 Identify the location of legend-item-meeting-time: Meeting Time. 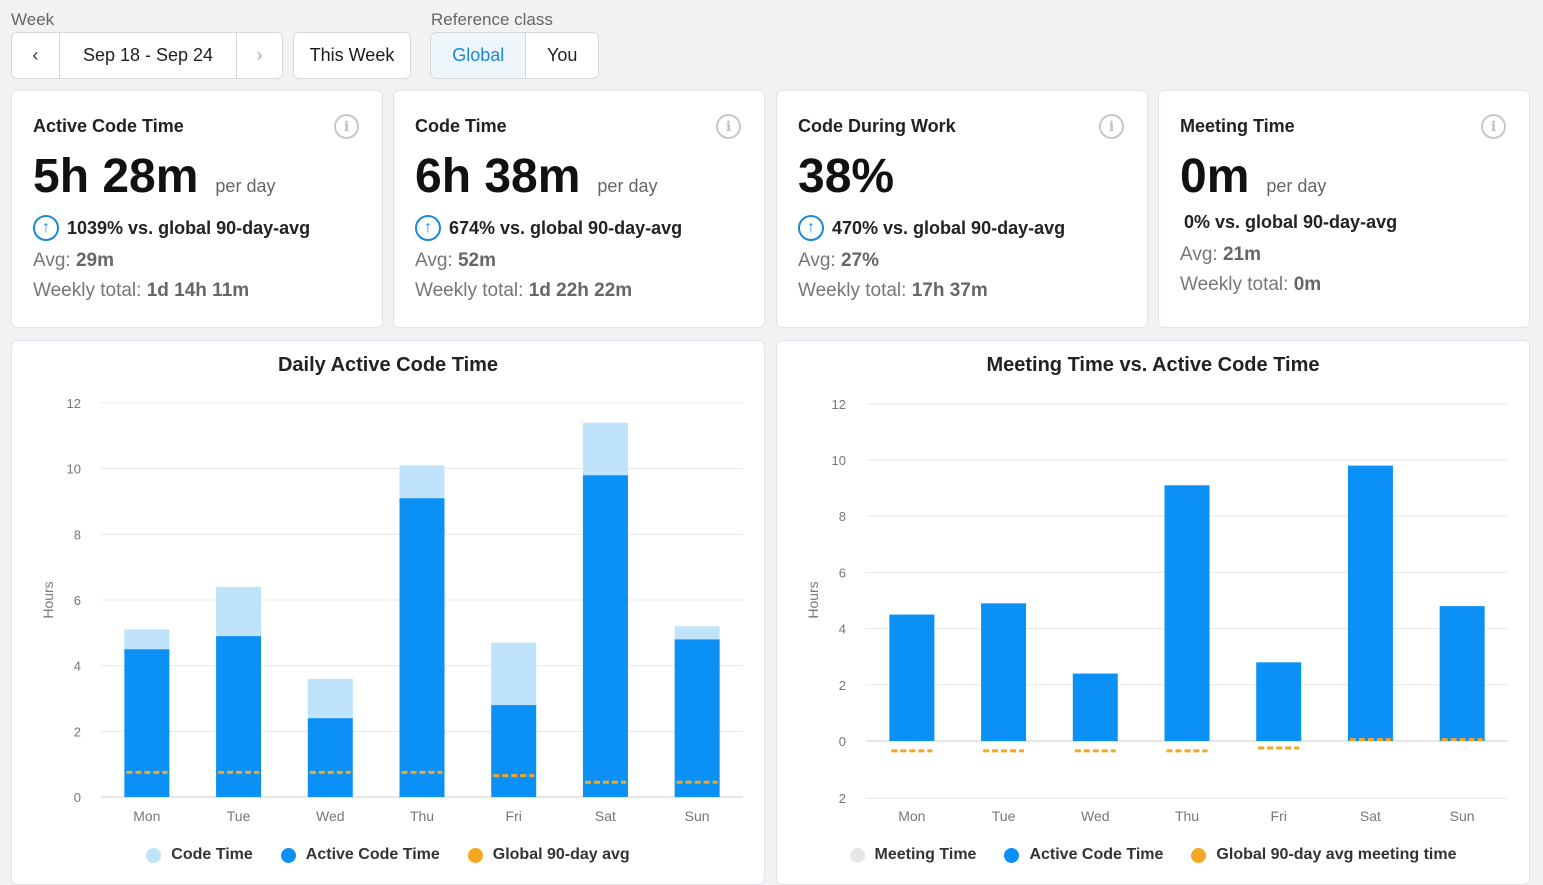
(912, 855).